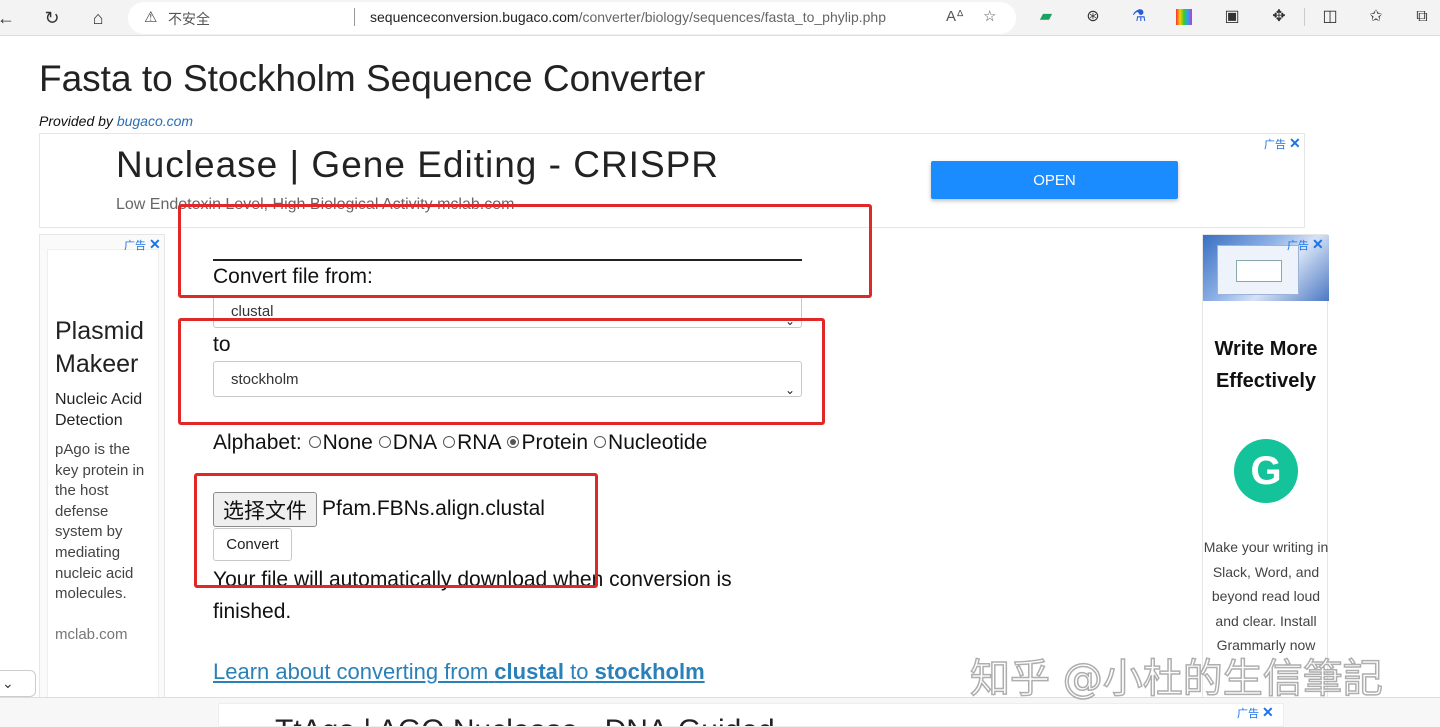  What do you see at coordinates (415, 442) in the screenshot?
I see `radio-label-dna: DNA` at bounding box center [415, 442].